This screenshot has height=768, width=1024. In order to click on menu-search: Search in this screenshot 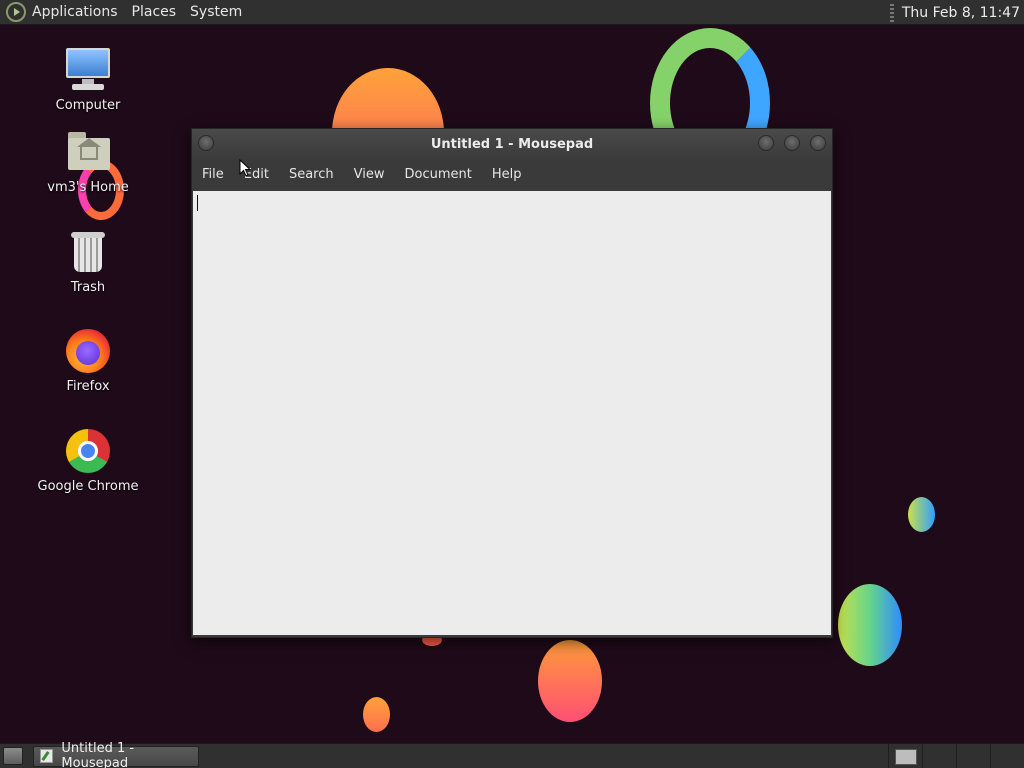, I will do `click(311, 174)`.